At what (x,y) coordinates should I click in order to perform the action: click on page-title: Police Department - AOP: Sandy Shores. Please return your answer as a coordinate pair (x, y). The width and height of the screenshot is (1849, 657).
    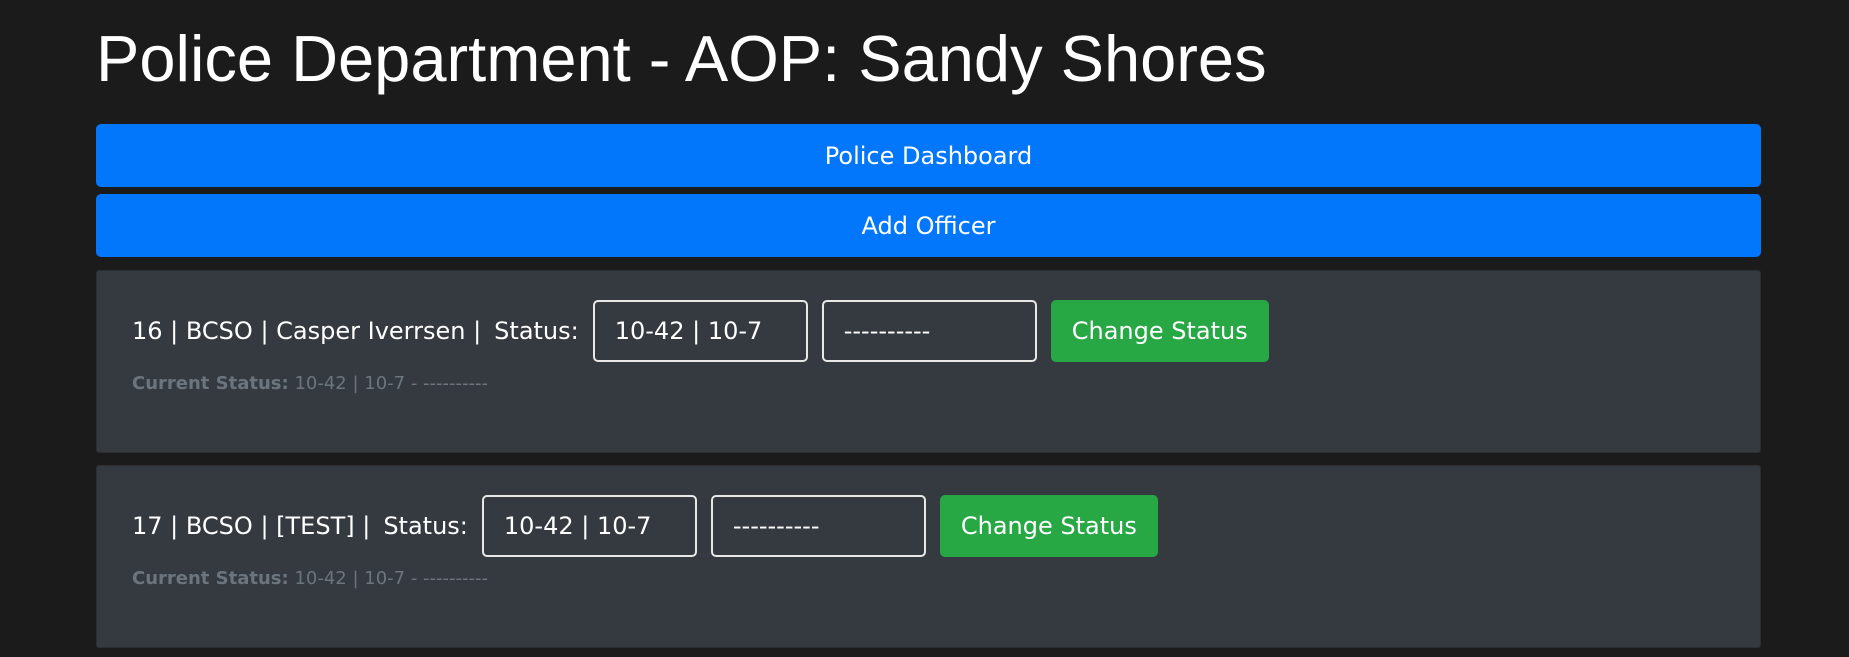
    Looking at the image, I should click on (681, 58).